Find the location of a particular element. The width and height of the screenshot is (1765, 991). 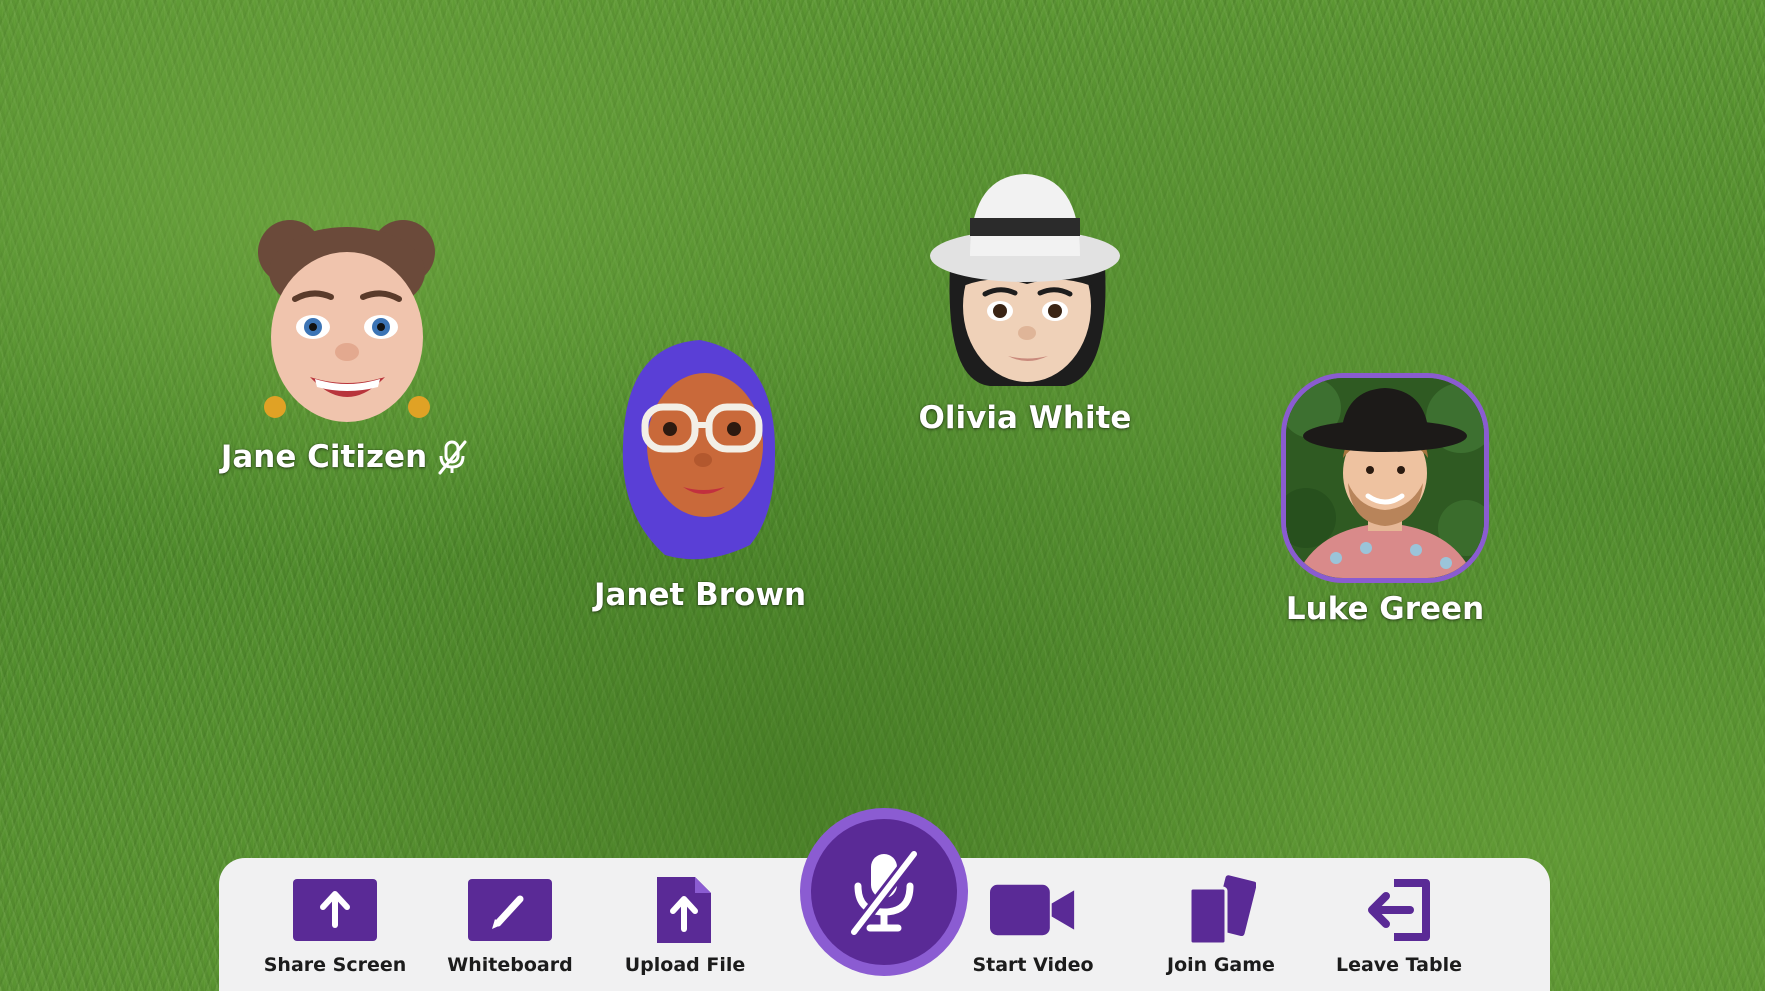

participant-name: Jane Citizen is located at coordinates (324, 457).